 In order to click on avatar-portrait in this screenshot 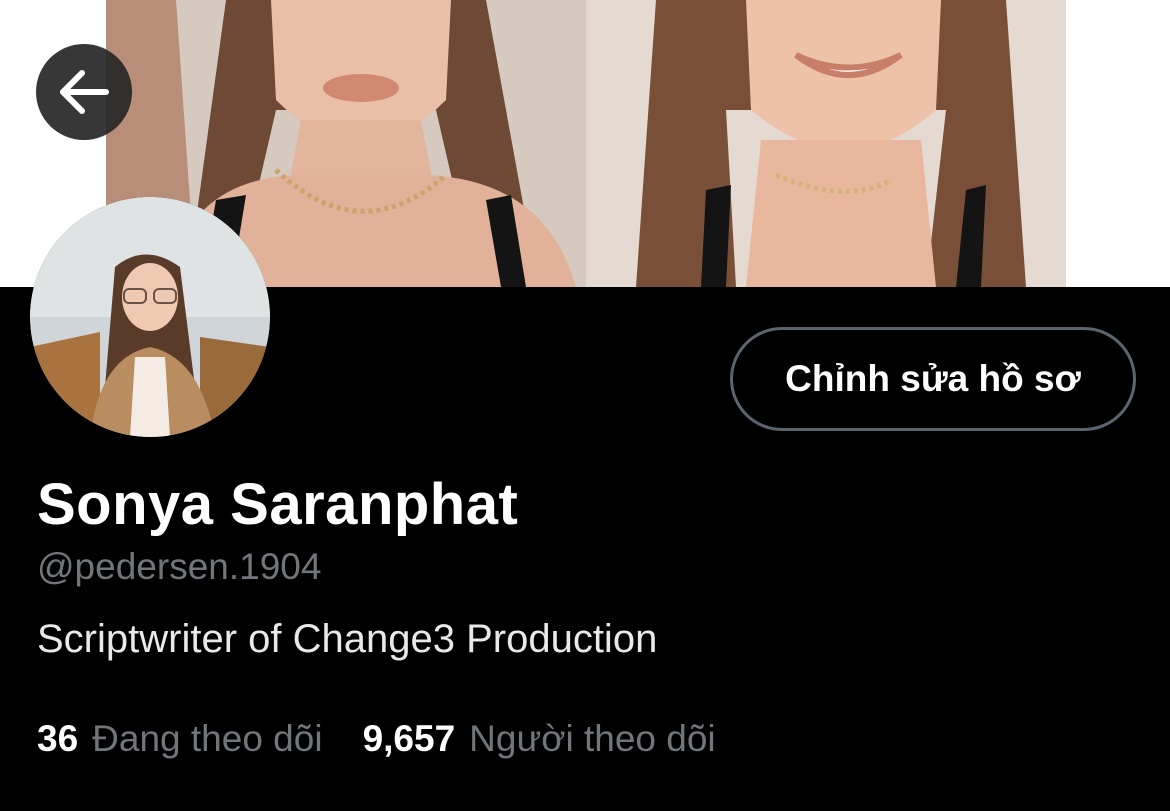, I will do `click(150, 317)`.